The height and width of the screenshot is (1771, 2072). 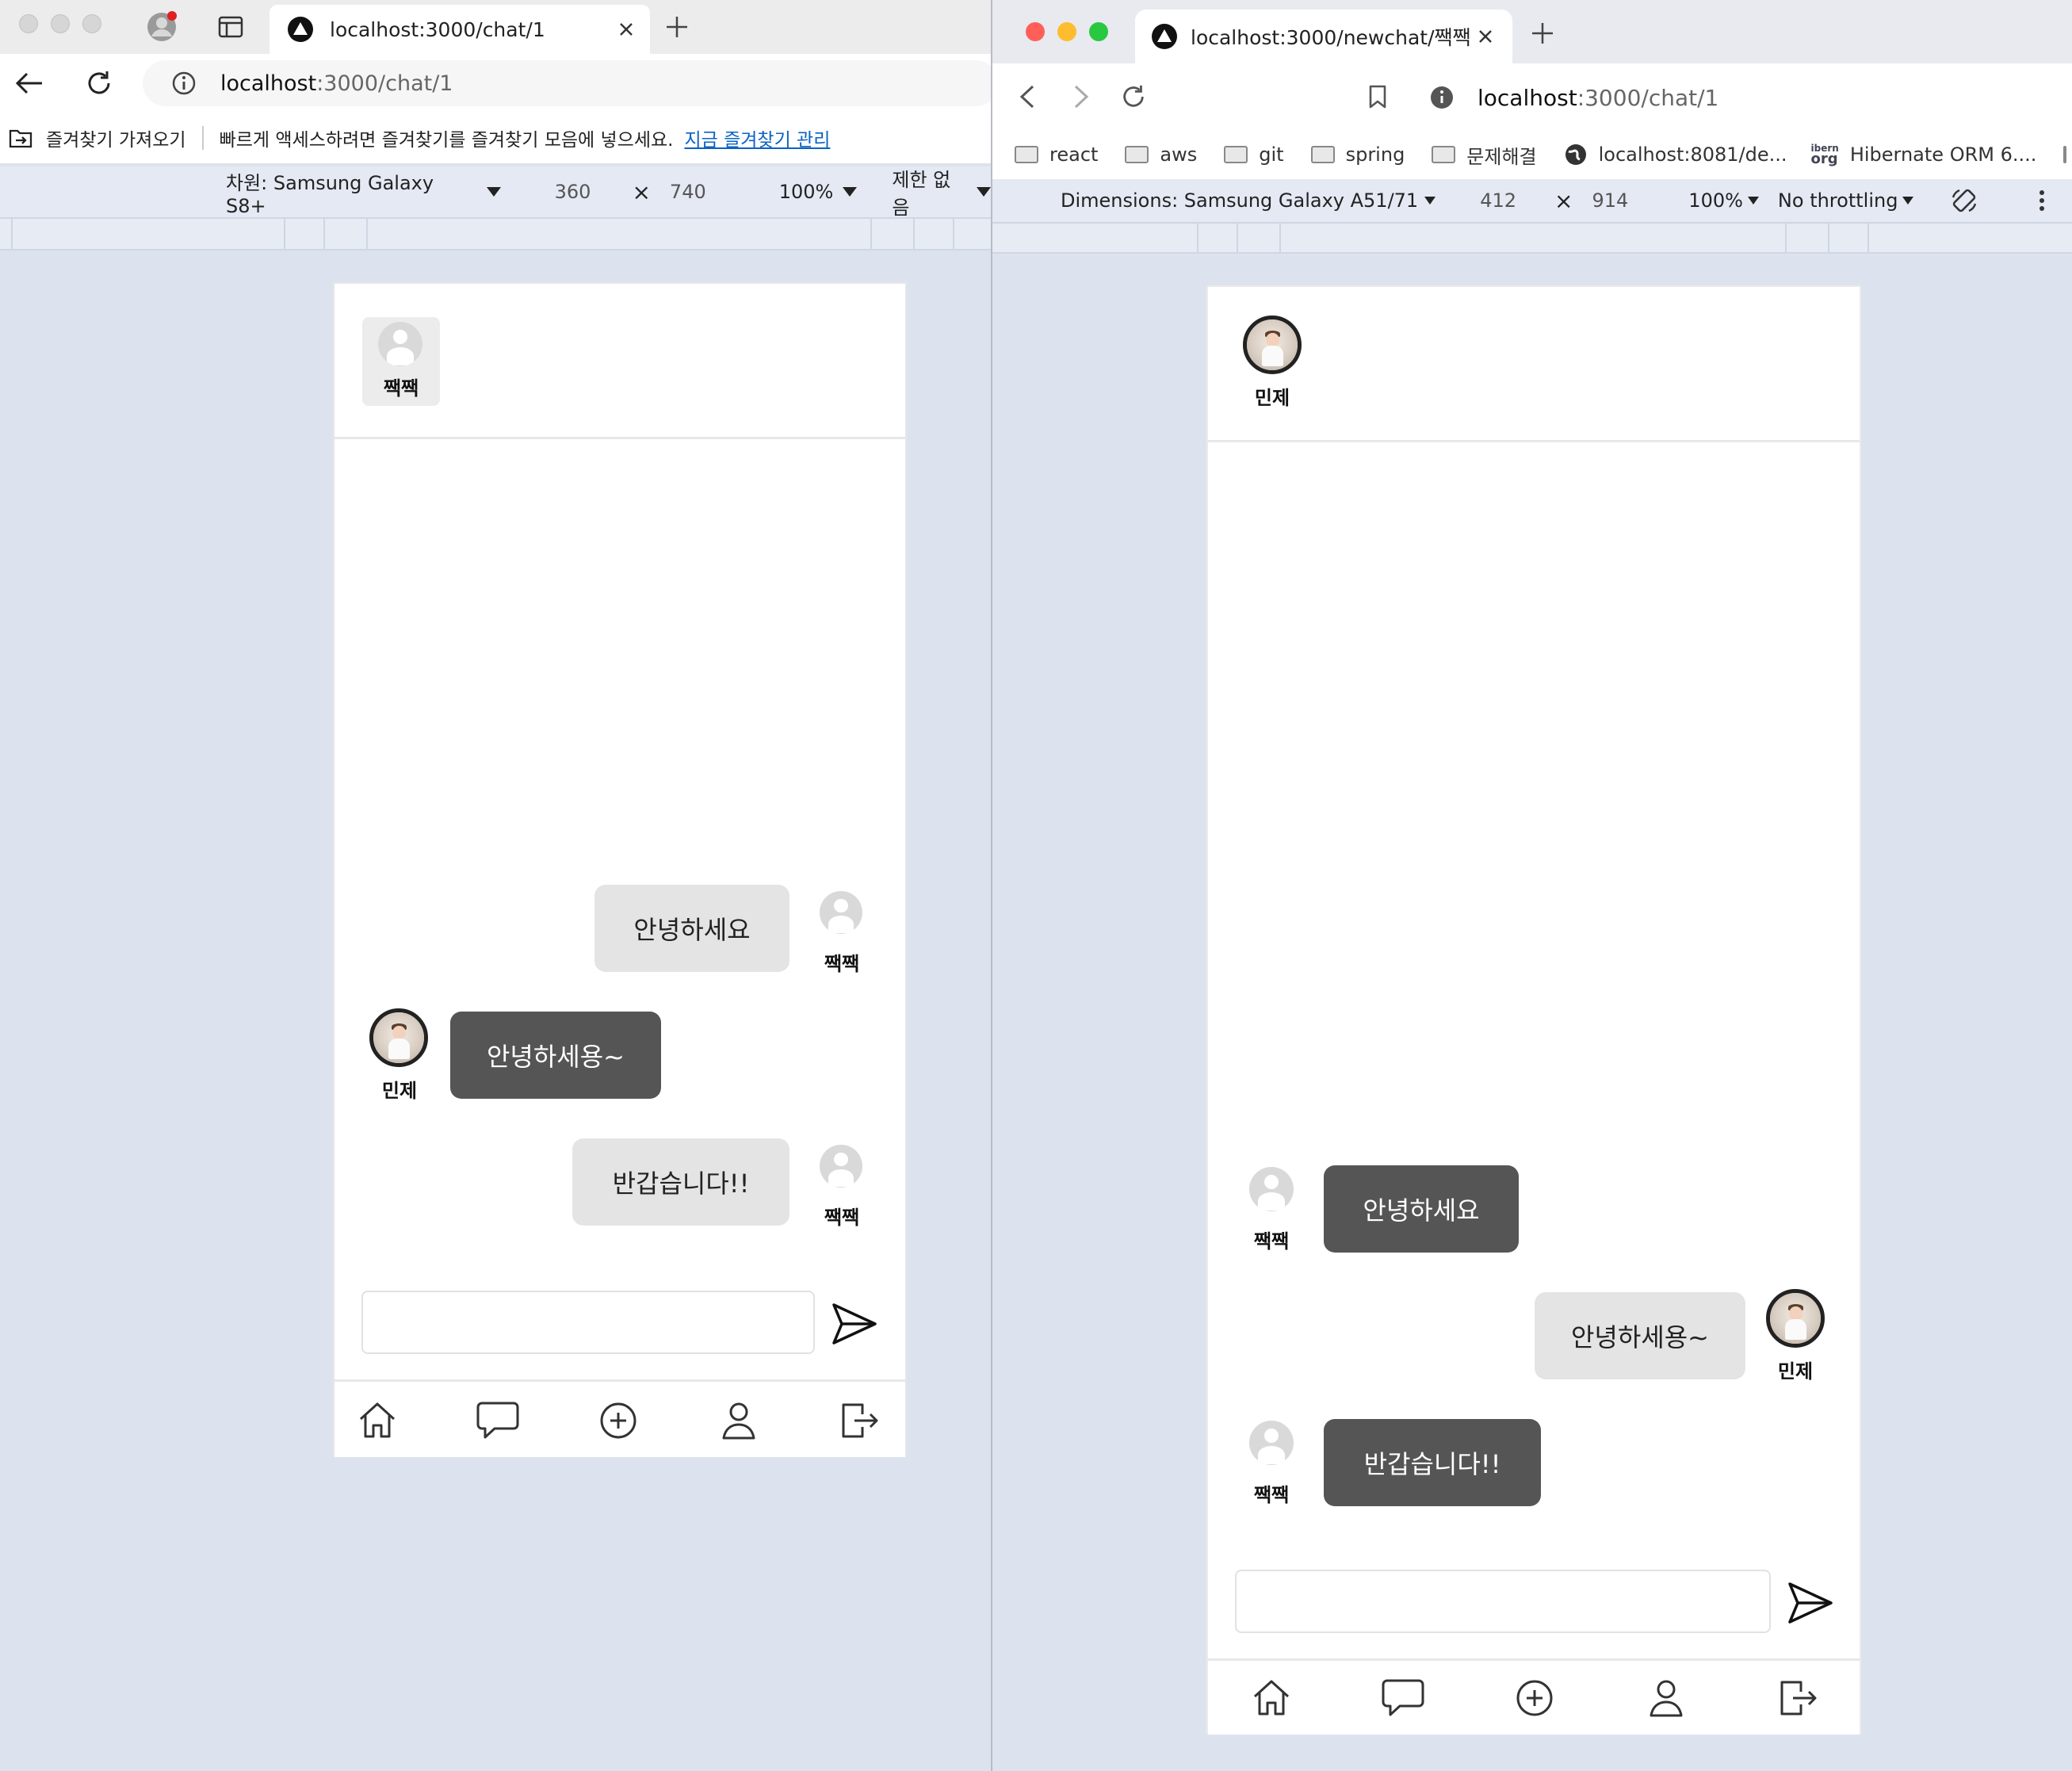 I want to click on tab-strip: localhost:3000/newchat/짹짹, so click(x=1532, y=32).